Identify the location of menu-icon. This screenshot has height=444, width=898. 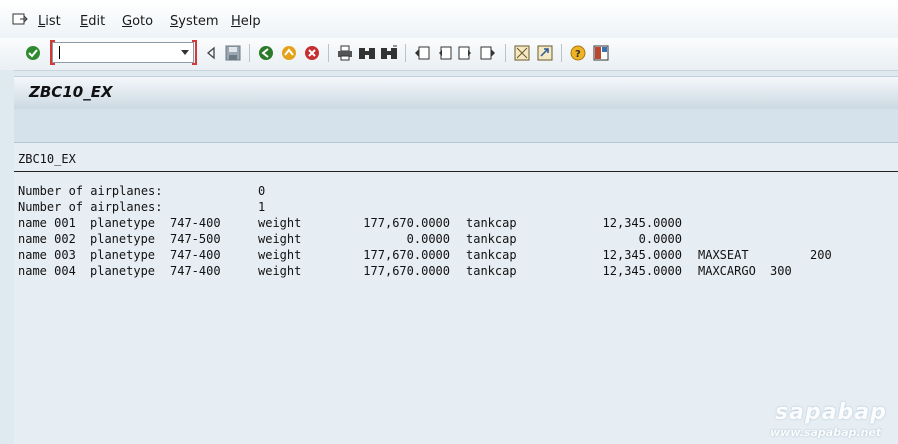
(20, 19).